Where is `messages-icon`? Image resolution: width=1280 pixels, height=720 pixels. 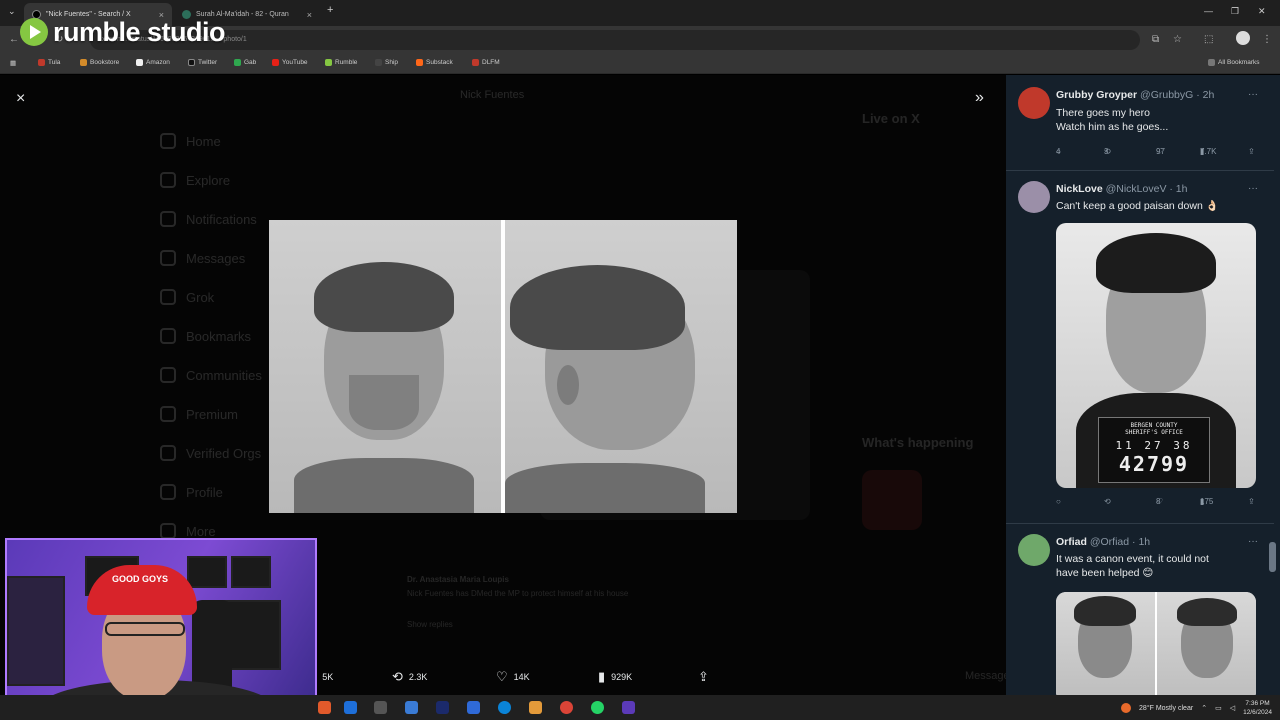 messages-icon is located at coordinates (168, 258).